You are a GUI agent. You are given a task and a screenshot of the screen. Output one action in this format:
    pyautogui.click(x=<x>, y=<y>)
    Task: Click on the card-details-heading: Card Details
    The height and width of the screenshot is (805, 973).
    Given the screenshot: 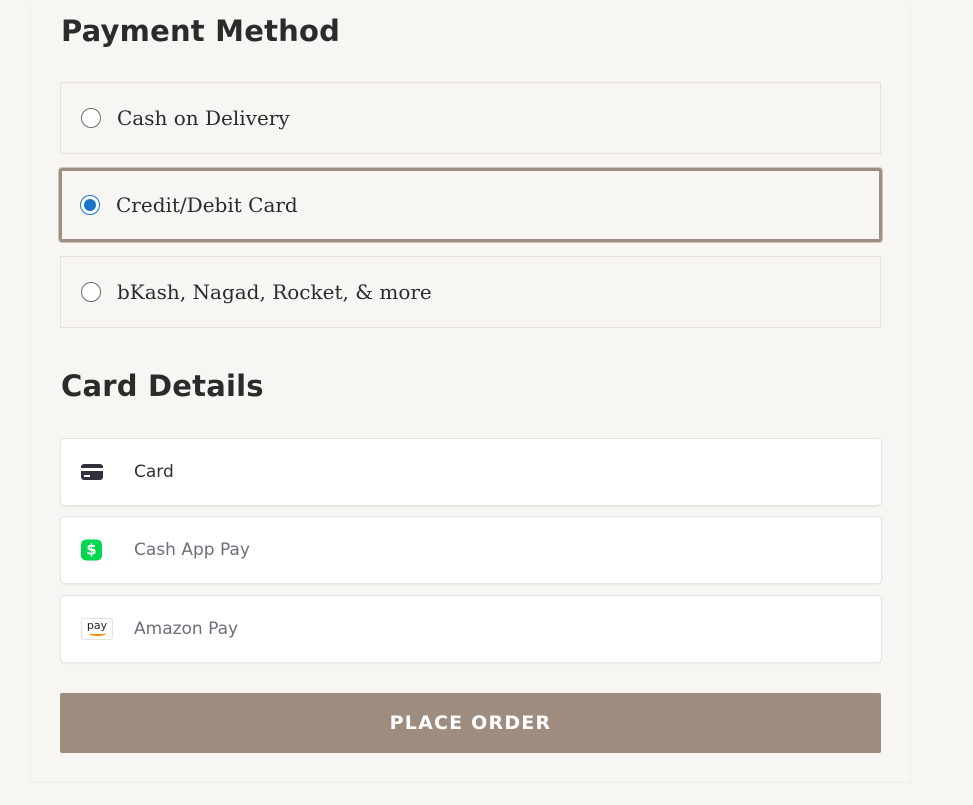 What is the action you would take?
    pyautogui.click(x=162, y=386)
    